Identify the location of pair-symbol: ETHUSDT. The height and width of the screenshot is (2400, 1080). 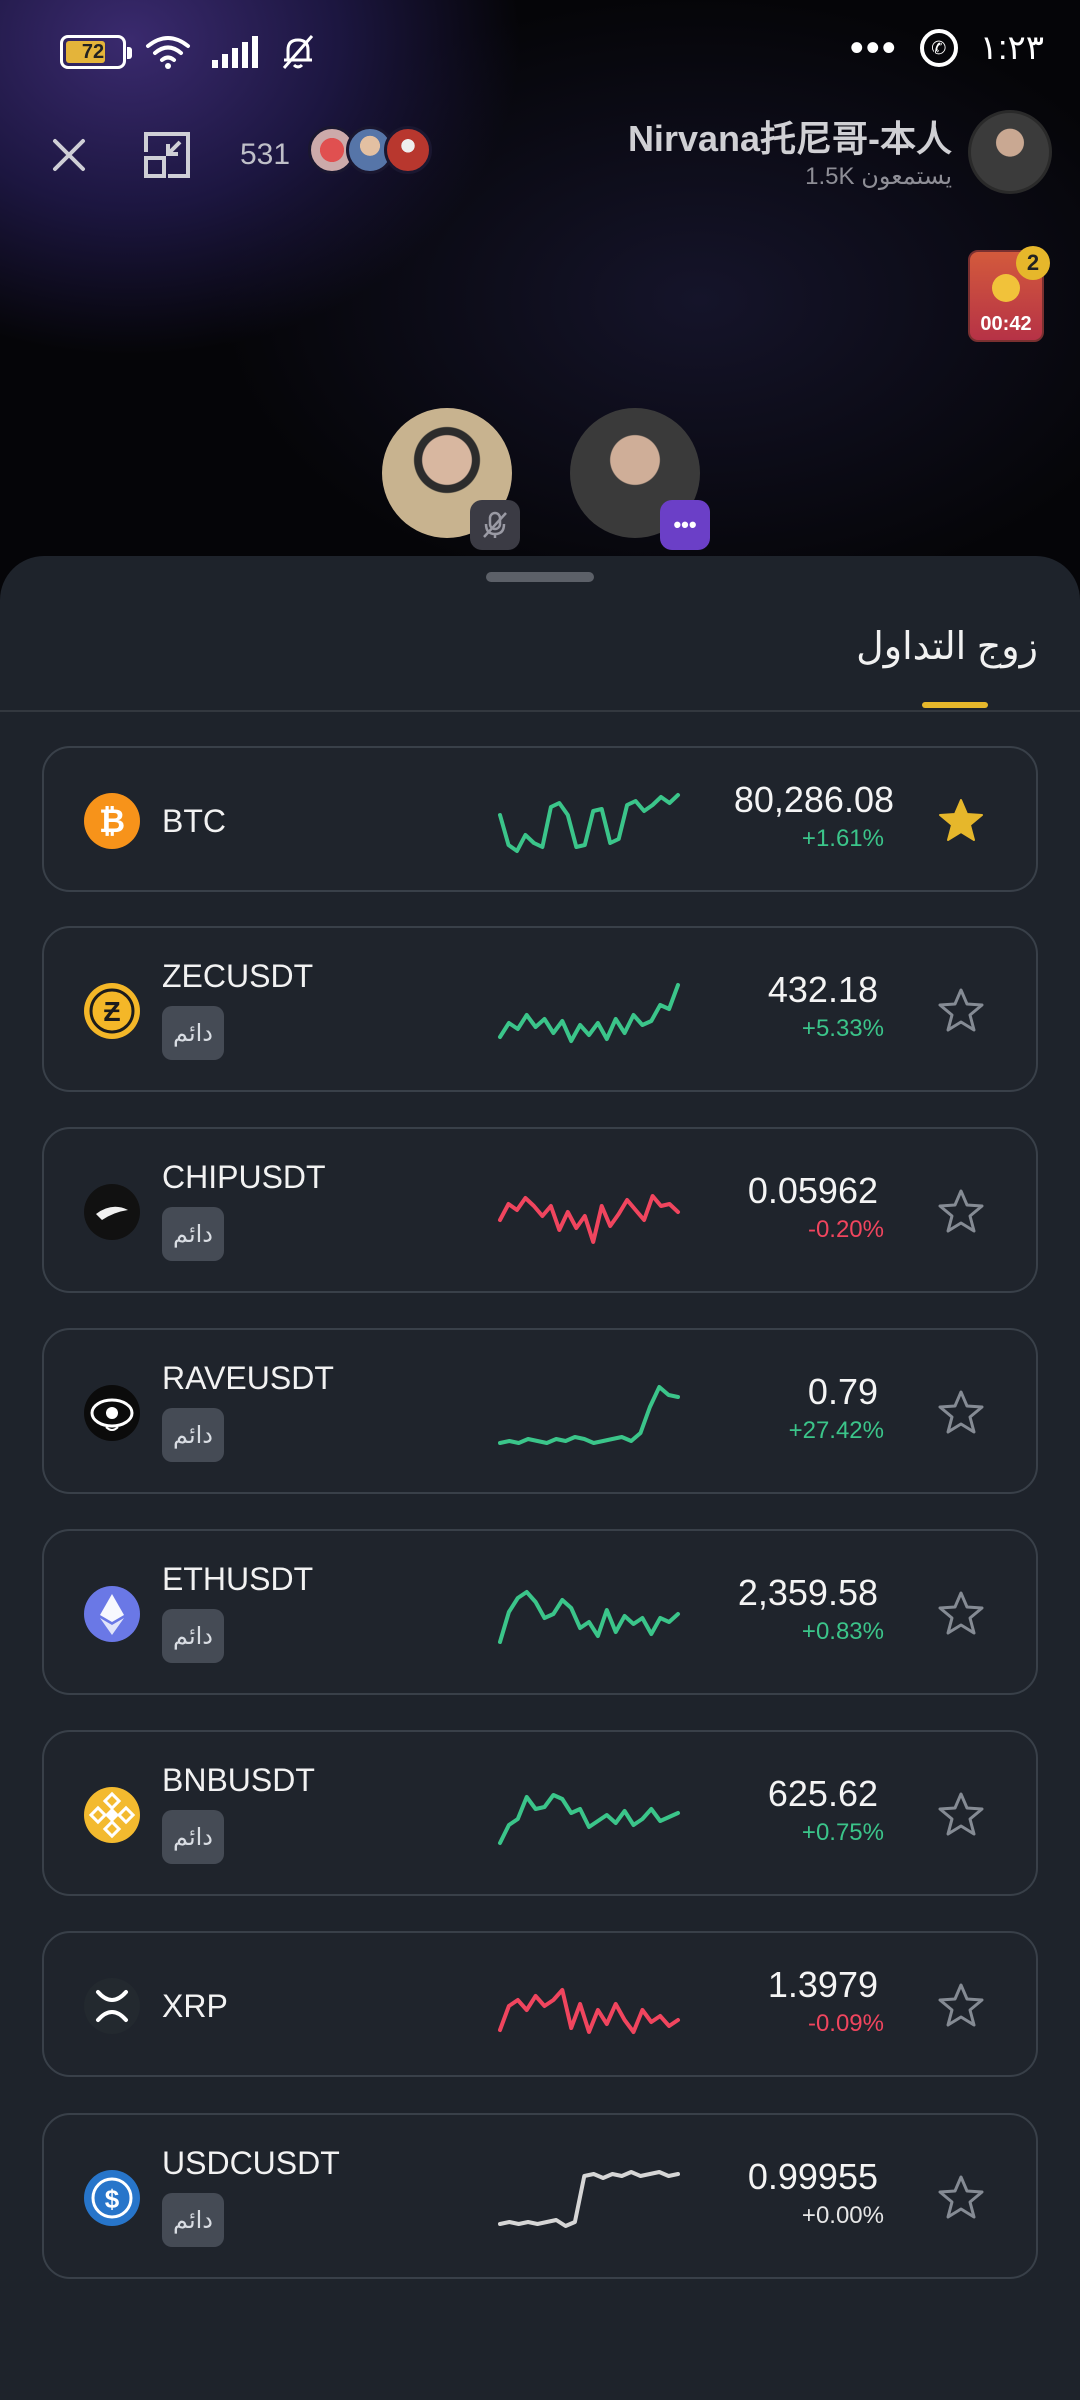
(238, 1579).